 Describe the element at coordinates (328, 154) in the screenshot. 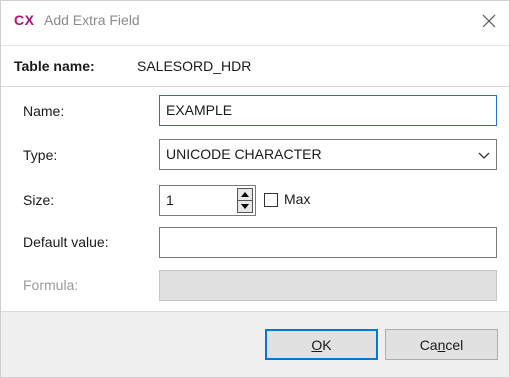

I see `type-select: UNICODE CHARACTER` at that location.